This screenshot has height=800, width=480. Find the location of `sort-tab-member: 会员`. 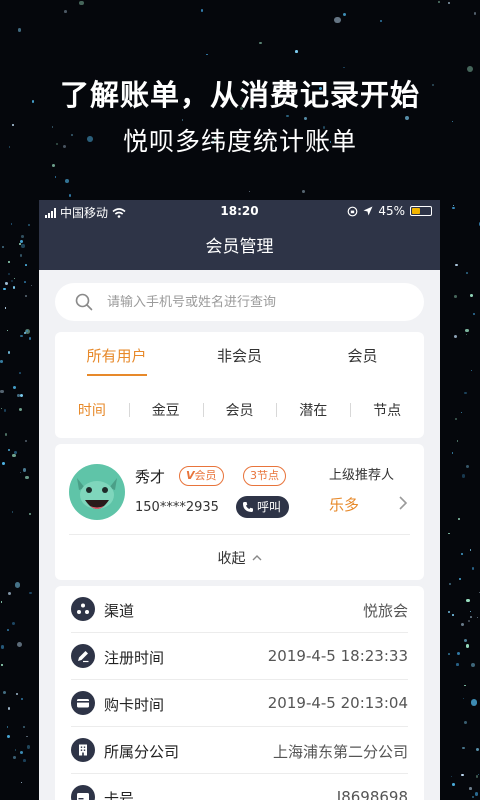

sort-tab-member: 会员 is located at coordinates (239, 410).